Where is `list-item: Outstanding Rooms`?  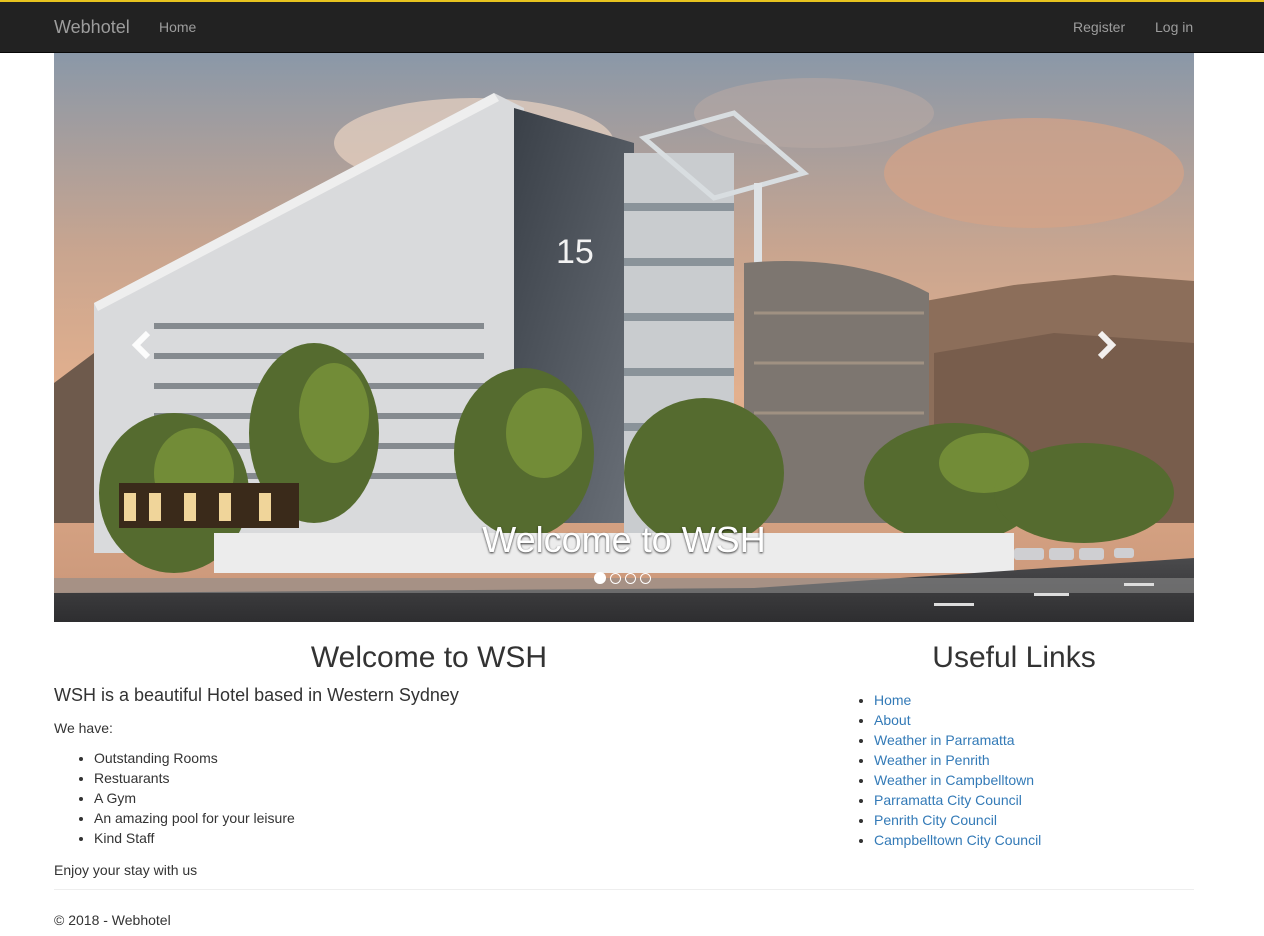
list-item: Outstanding Rooms is located at coordinates (449, 758).